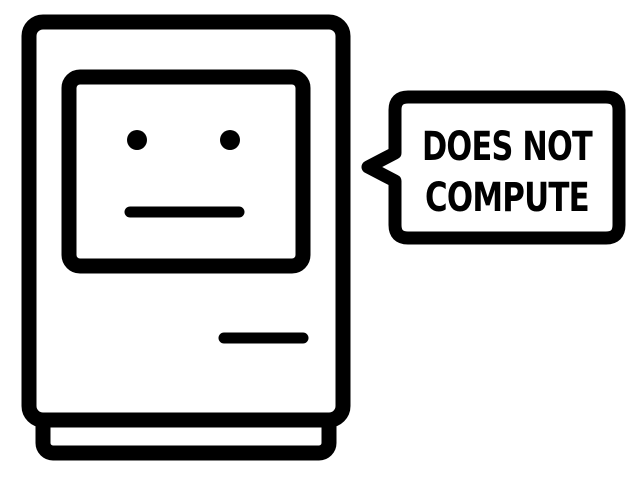  Describe the element at coordinates (507, 147) in the screenshot. I see `bubble-text-line1: DOES NOT` at that location.